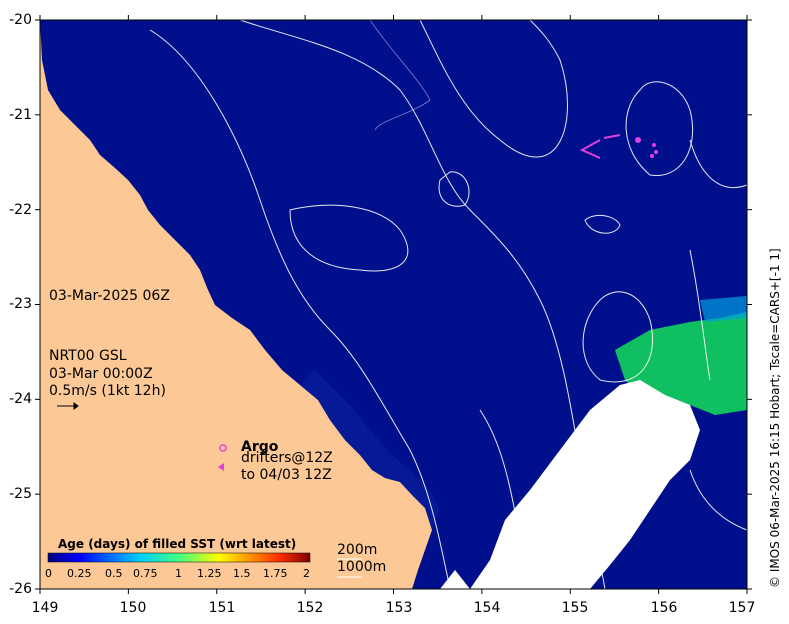  I want to click on y-tick: -22, so click(20, 210).